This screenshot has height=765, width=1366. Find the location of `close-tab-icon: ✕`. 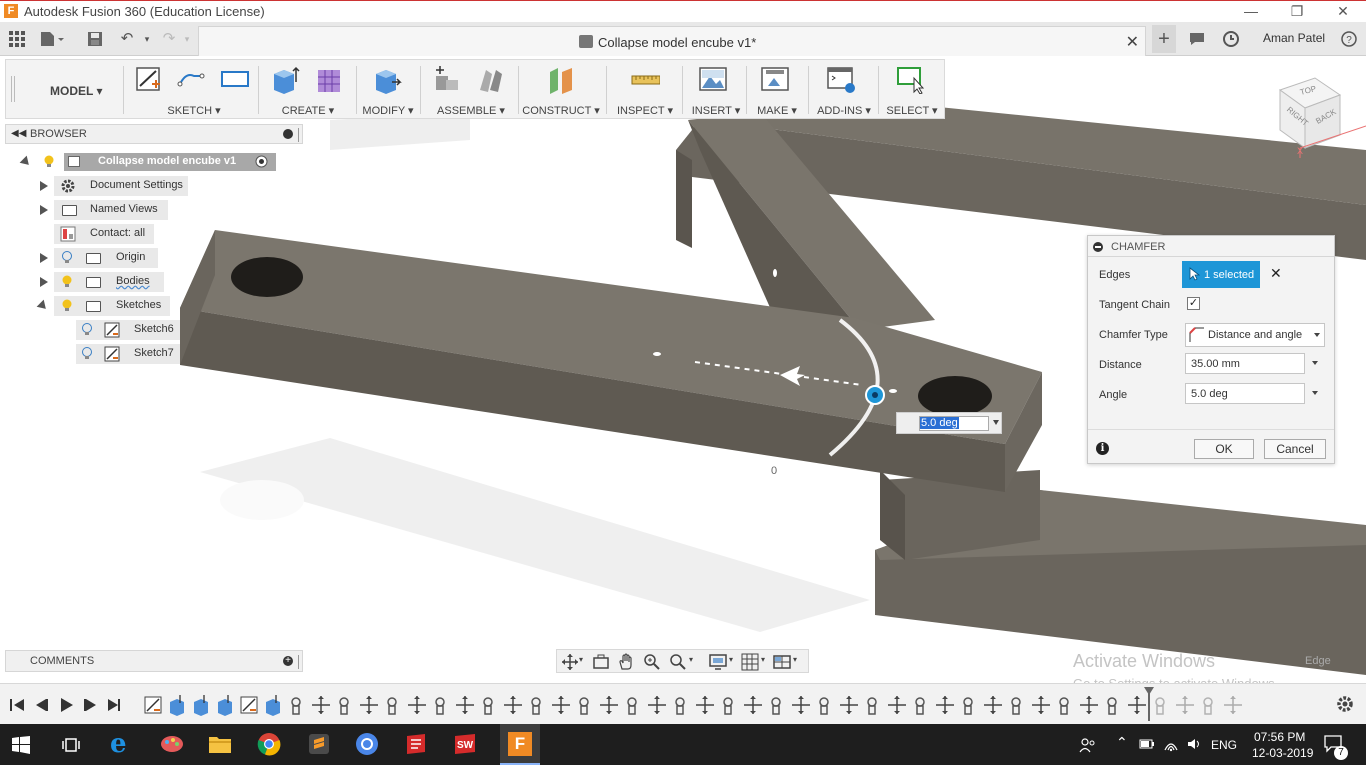

close-tab-icon: ✕ is located at coordinates (1132, 42).